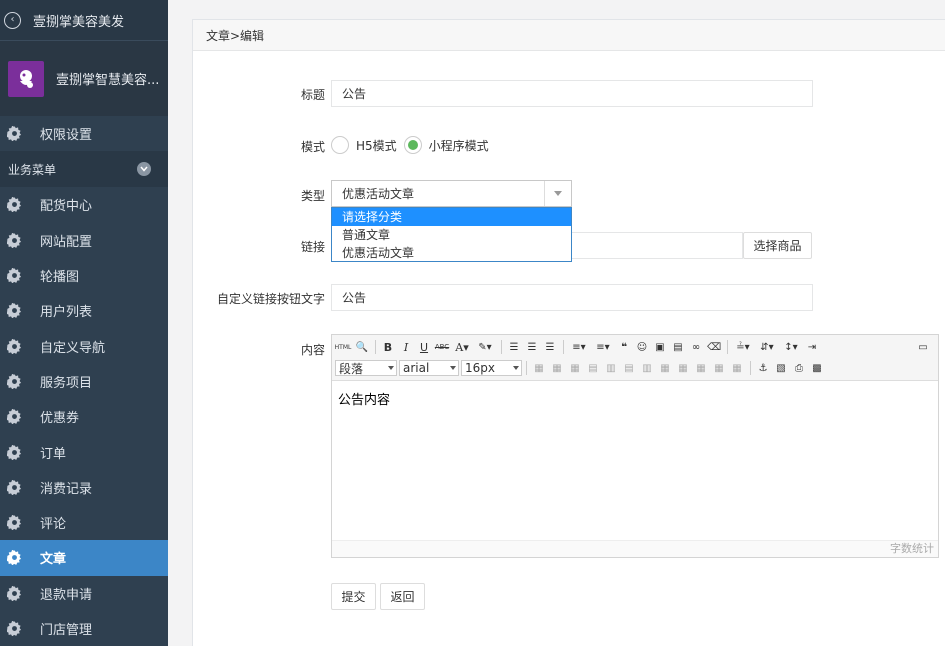  I want to click on font-color-icon: A▾, so click(462, 347).